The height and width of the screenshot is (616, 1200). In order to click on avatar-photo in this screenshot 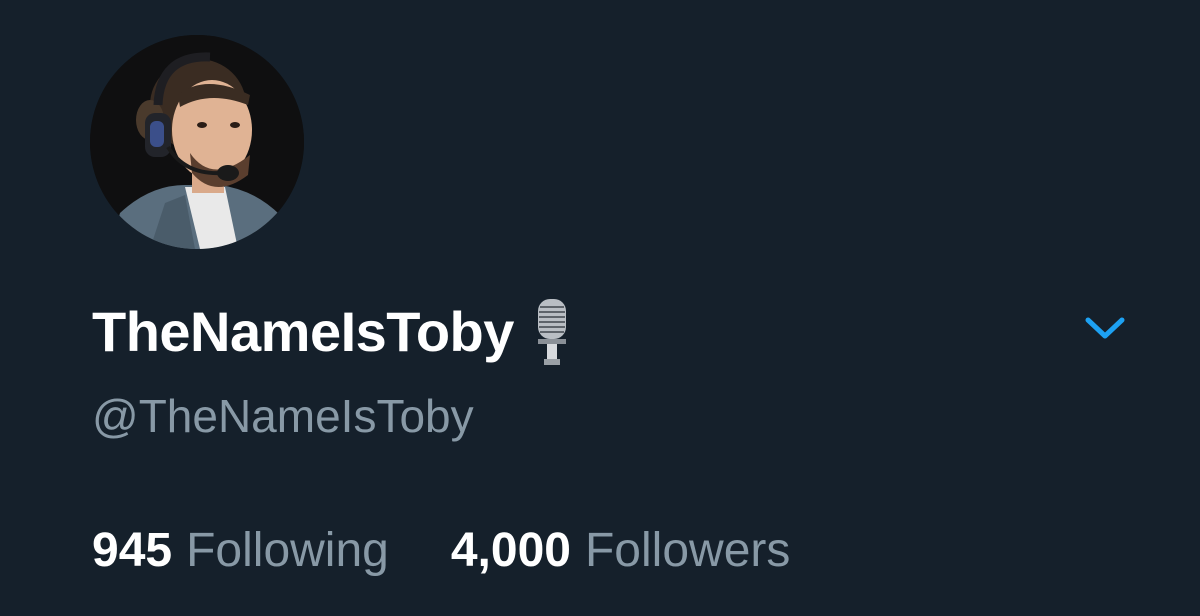, I will do `click(197, 142)`.